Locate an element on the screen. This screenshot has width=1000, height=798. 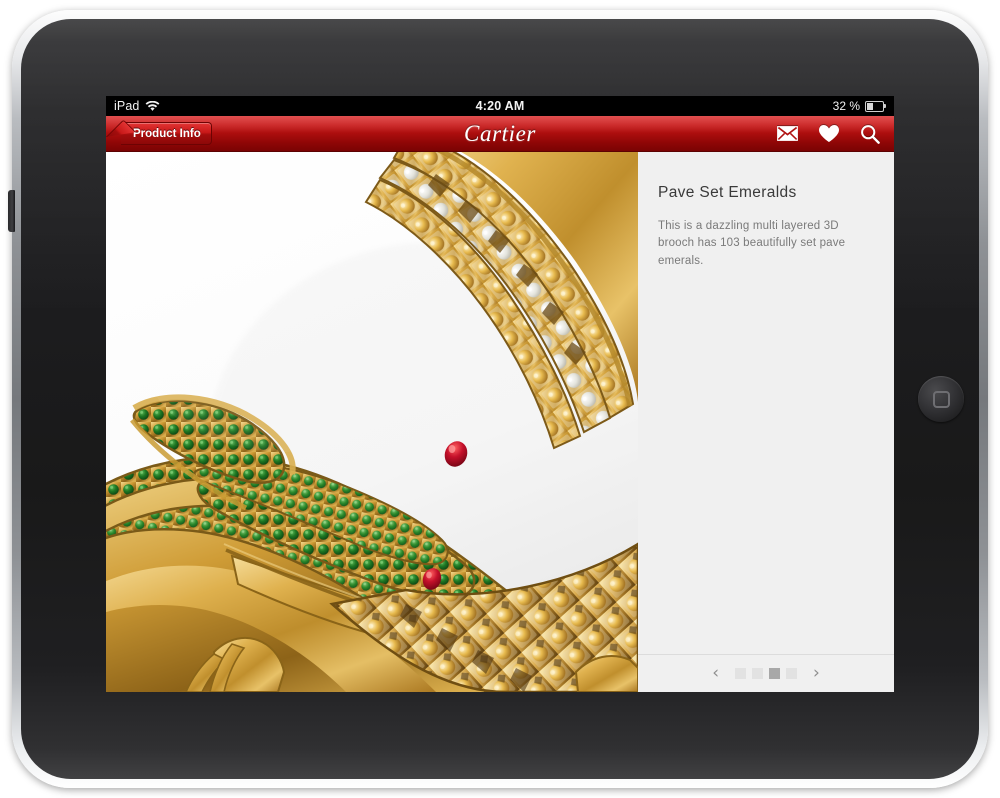
pager-dot-active is located at coordinates (774, 673).